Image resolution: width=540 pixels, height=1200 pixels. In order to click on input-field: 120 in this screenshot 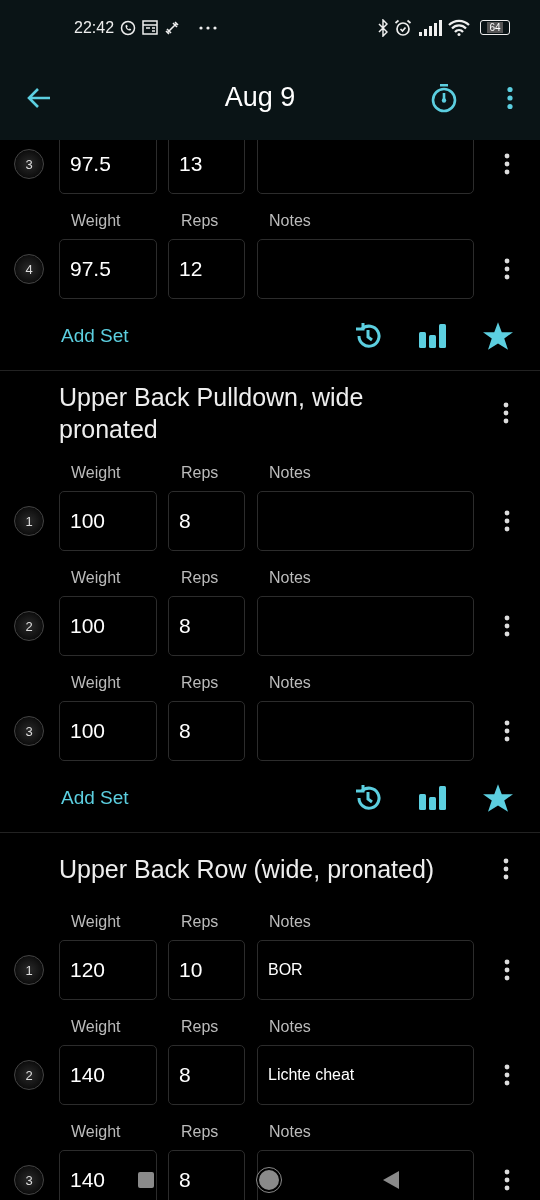, I will do `click(108, 970)`.